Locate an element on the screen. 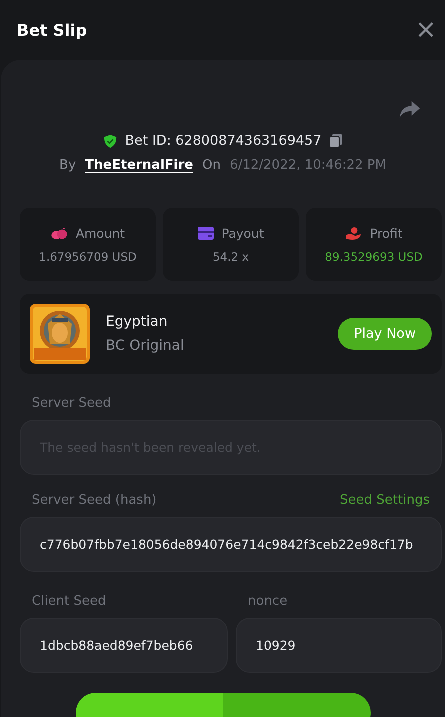 The image size is (445, 717). by-label: By is located at coordinates (68, 165).